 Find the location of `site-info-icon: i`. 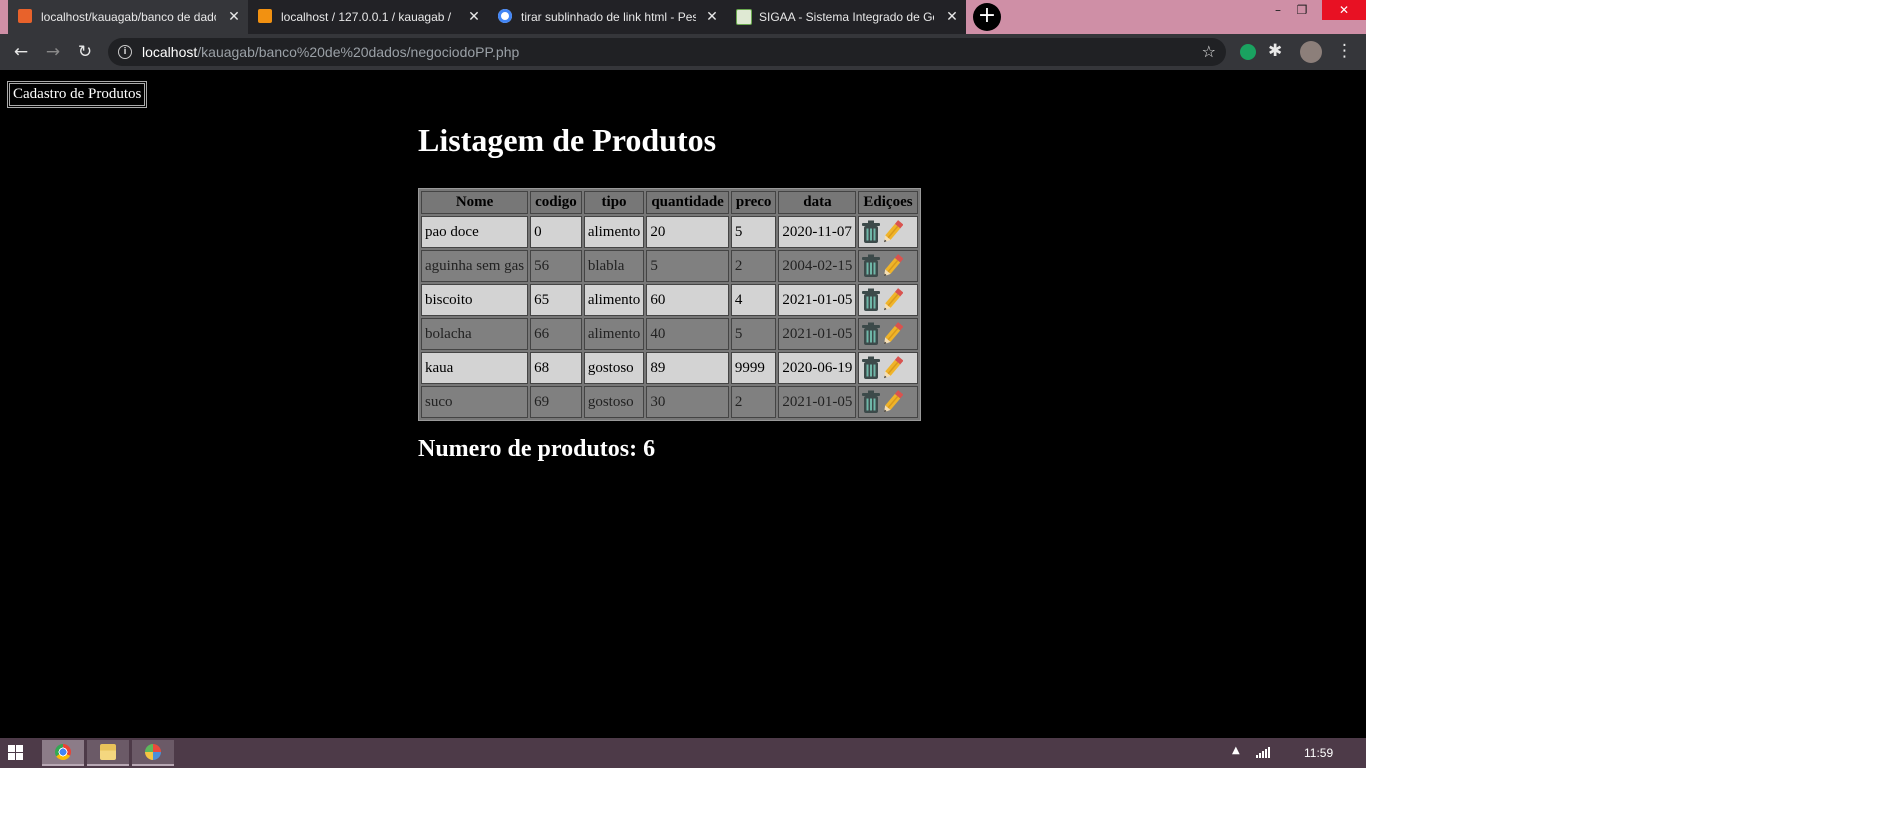

site-info-icon: i is located at coordinates (125, 52).